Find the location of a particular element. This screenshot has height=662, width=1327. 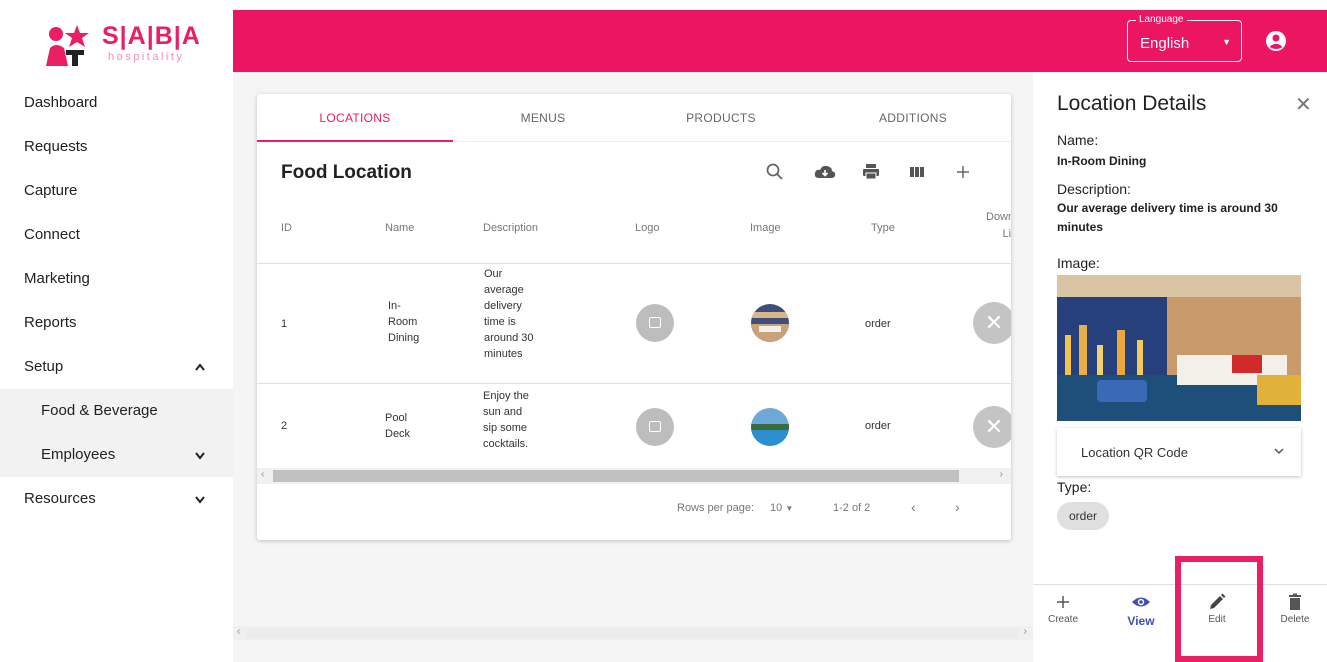

name-label: Name: is located at coordinates (1078, 140).